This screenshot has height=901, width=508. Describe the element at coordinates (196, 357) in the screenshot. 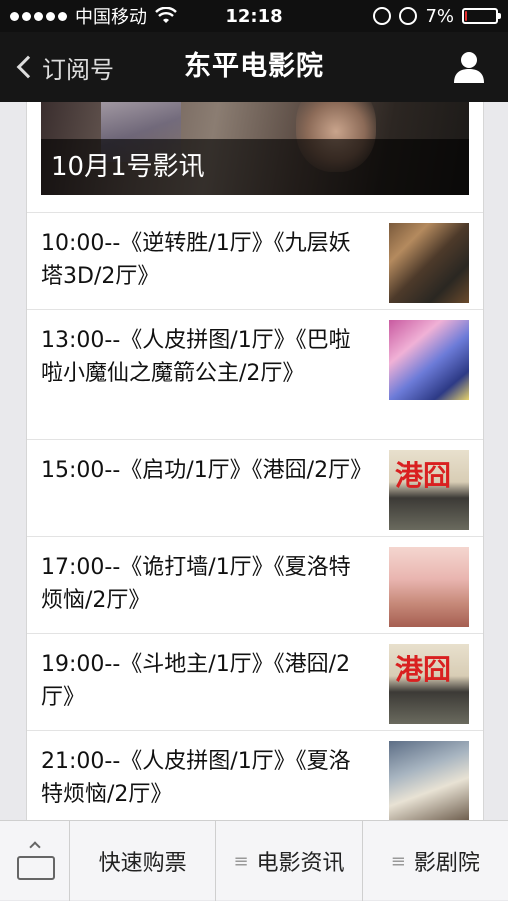

I see `schedule-text: 13:00--《人皮拼图/1厅》《巴啦啦小魔仙之魔箭公主/2厅》` at that location.